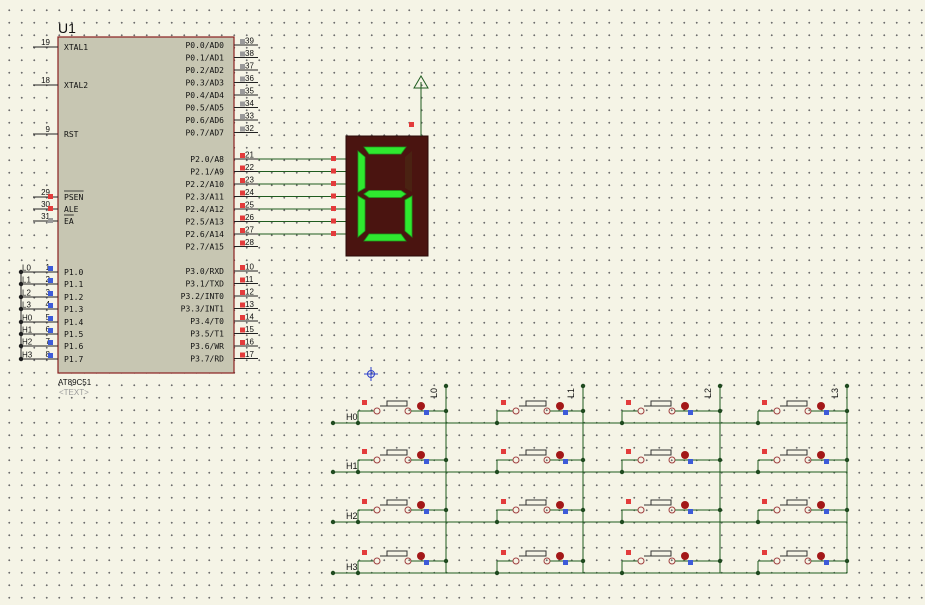 The height and width of the screenshot is (605, 925). Describe the element at coordinates (249, 267) in the screenshot. I see `pin-number: 10` at that location.